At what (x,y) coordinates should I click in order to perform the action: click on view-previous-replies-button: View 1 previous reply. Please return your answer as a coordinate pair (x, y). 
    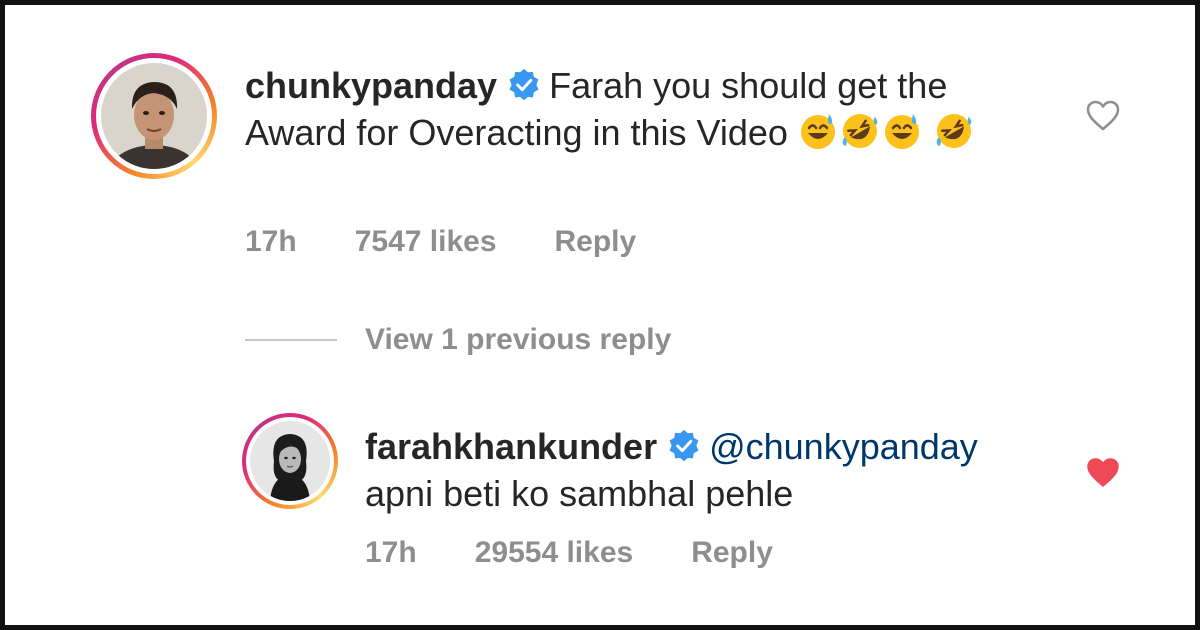
    Looking at the image, I should click on (458, 340).